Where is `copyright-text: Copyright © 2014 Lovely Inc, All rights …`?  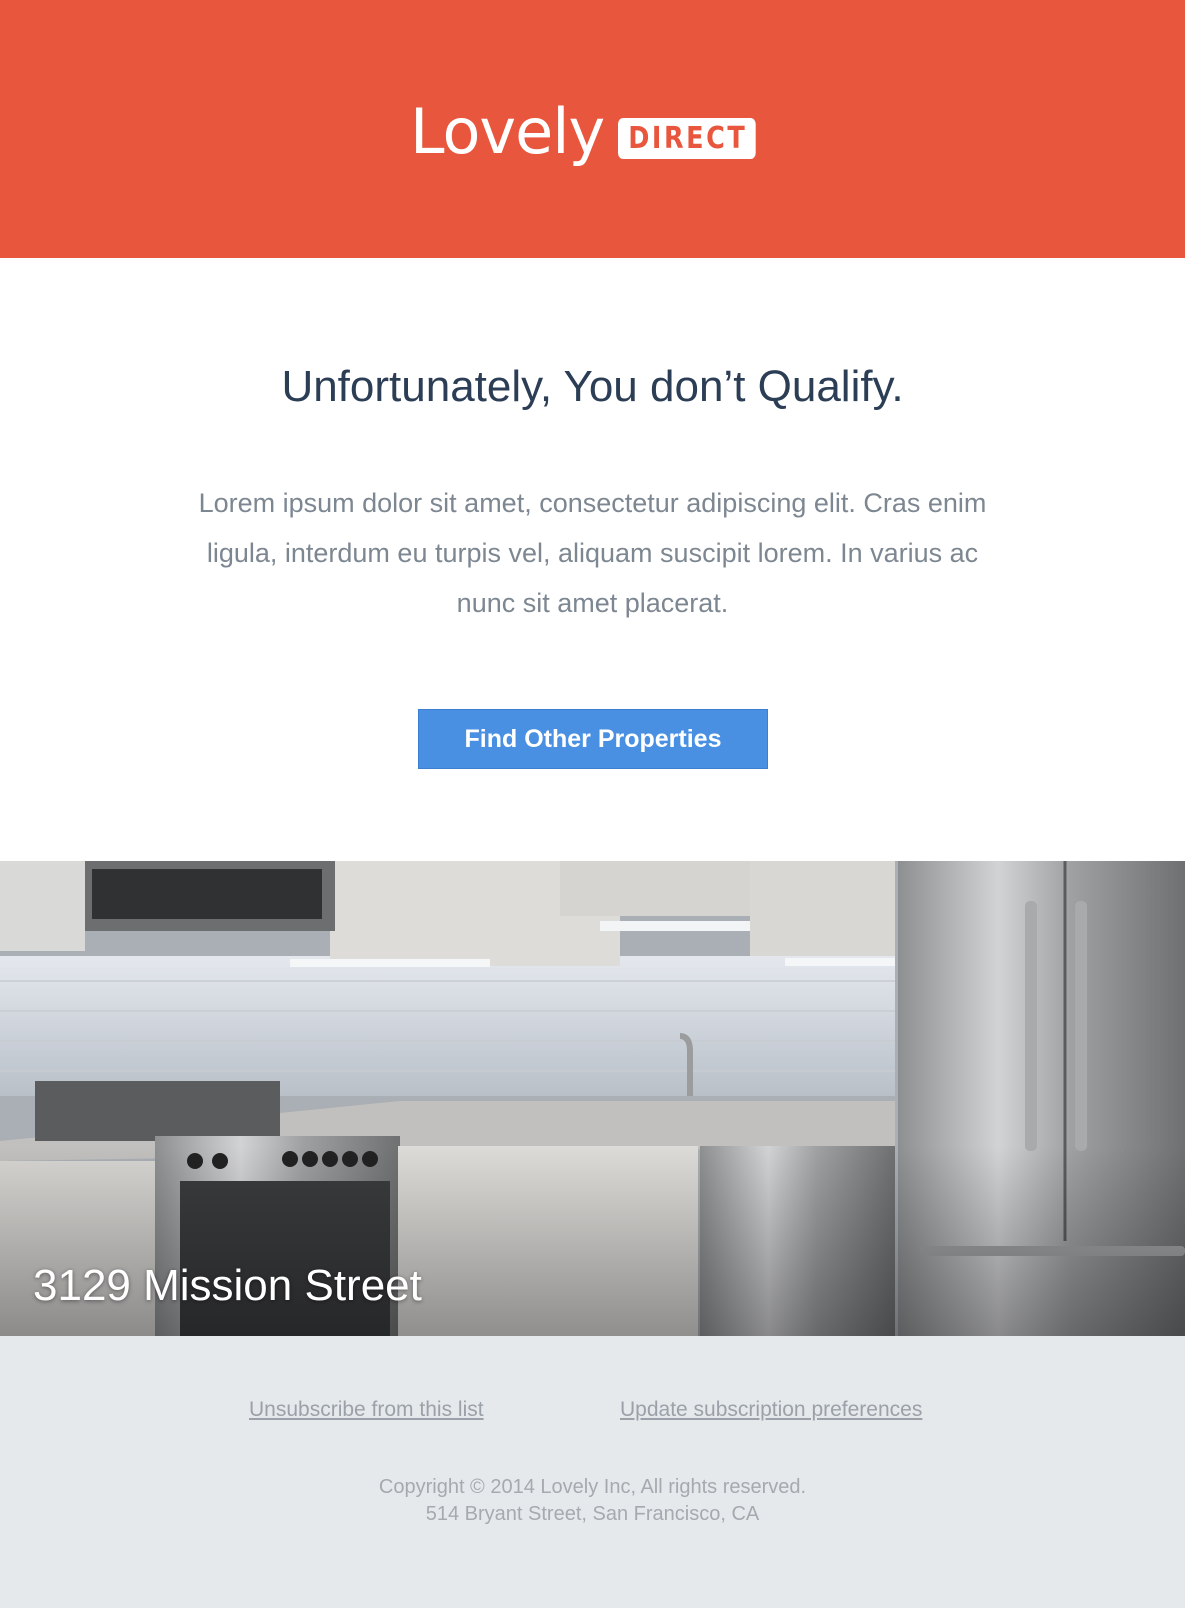
copyright-text: Copyright © 2014 Lovely Inc, All rights … is located at coordinates (592, 1487).